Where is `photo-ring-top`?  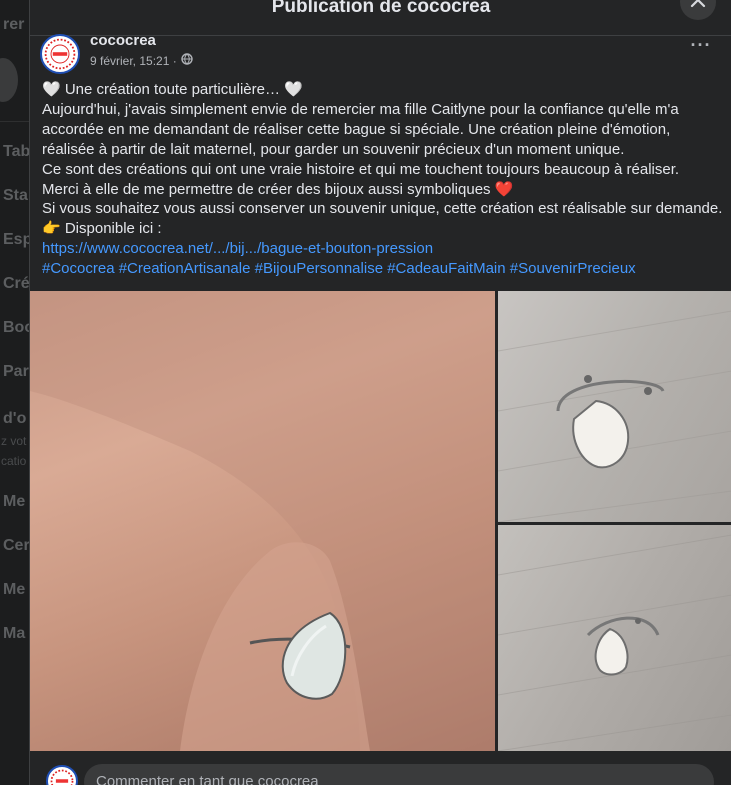 photo-ring-top is located at coordinates (614, 406).